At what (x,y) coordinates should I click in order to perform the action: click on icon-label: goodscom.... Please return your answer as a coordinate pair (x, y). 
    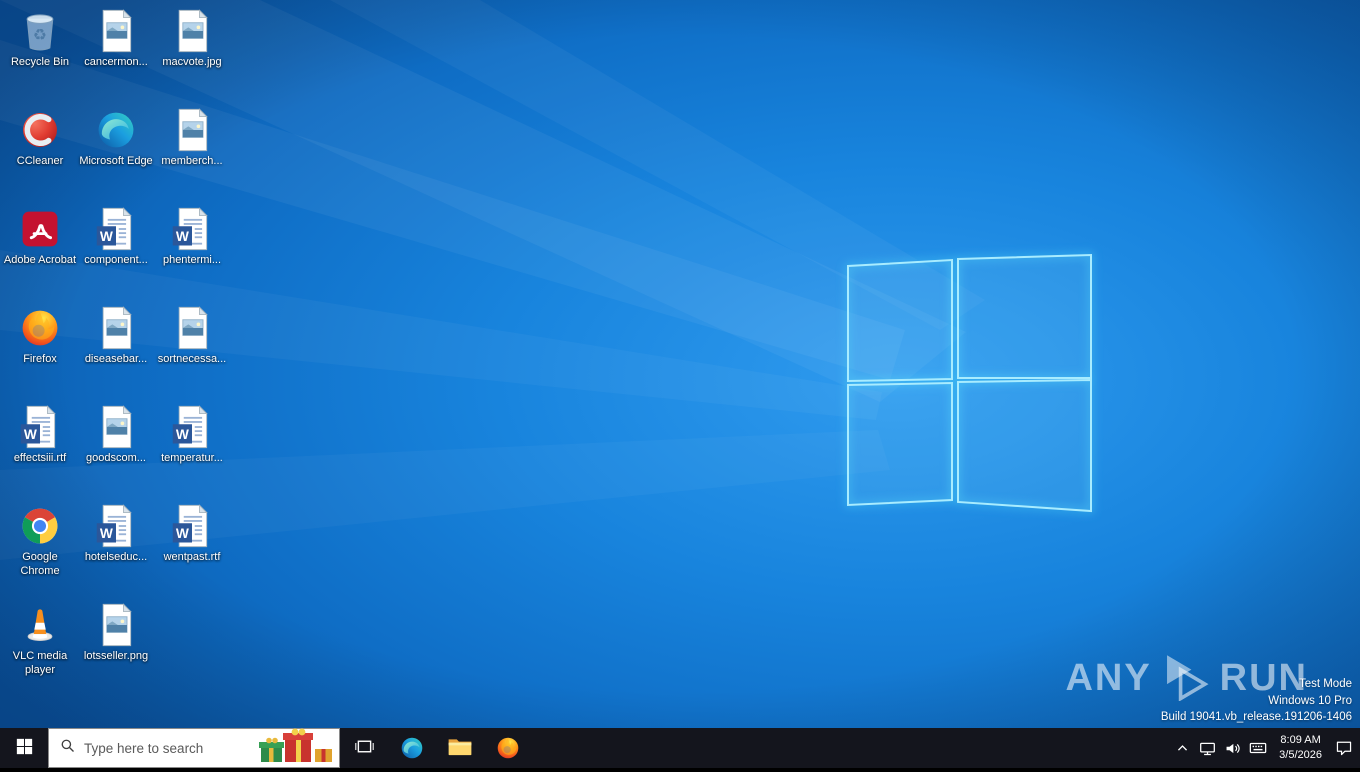
    Looking at the image, I should click on (116, 459).